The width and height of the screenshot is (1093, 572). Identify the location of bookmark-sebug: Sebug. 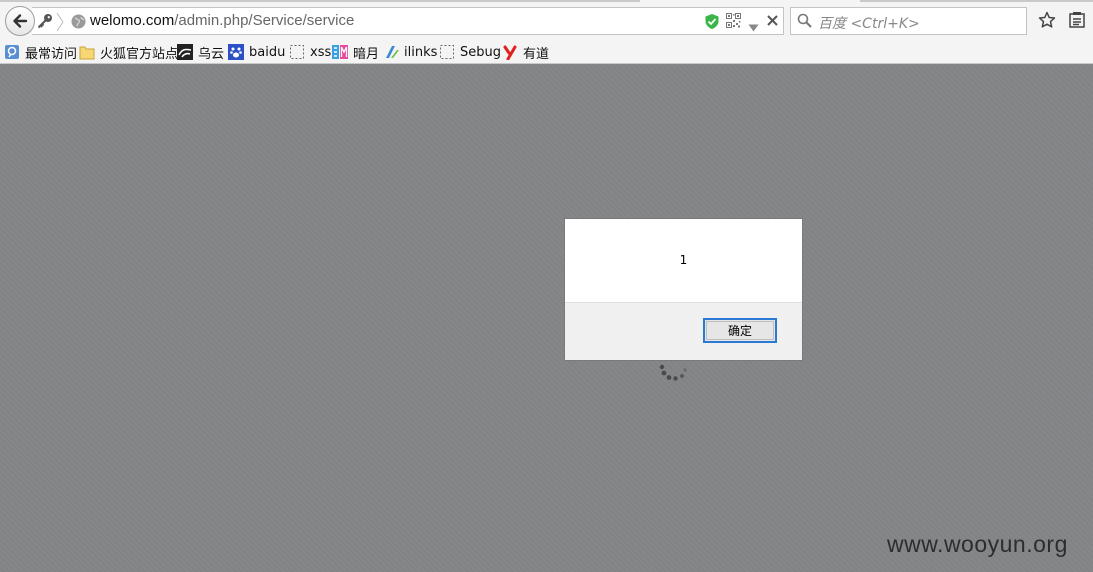
(470, 52).